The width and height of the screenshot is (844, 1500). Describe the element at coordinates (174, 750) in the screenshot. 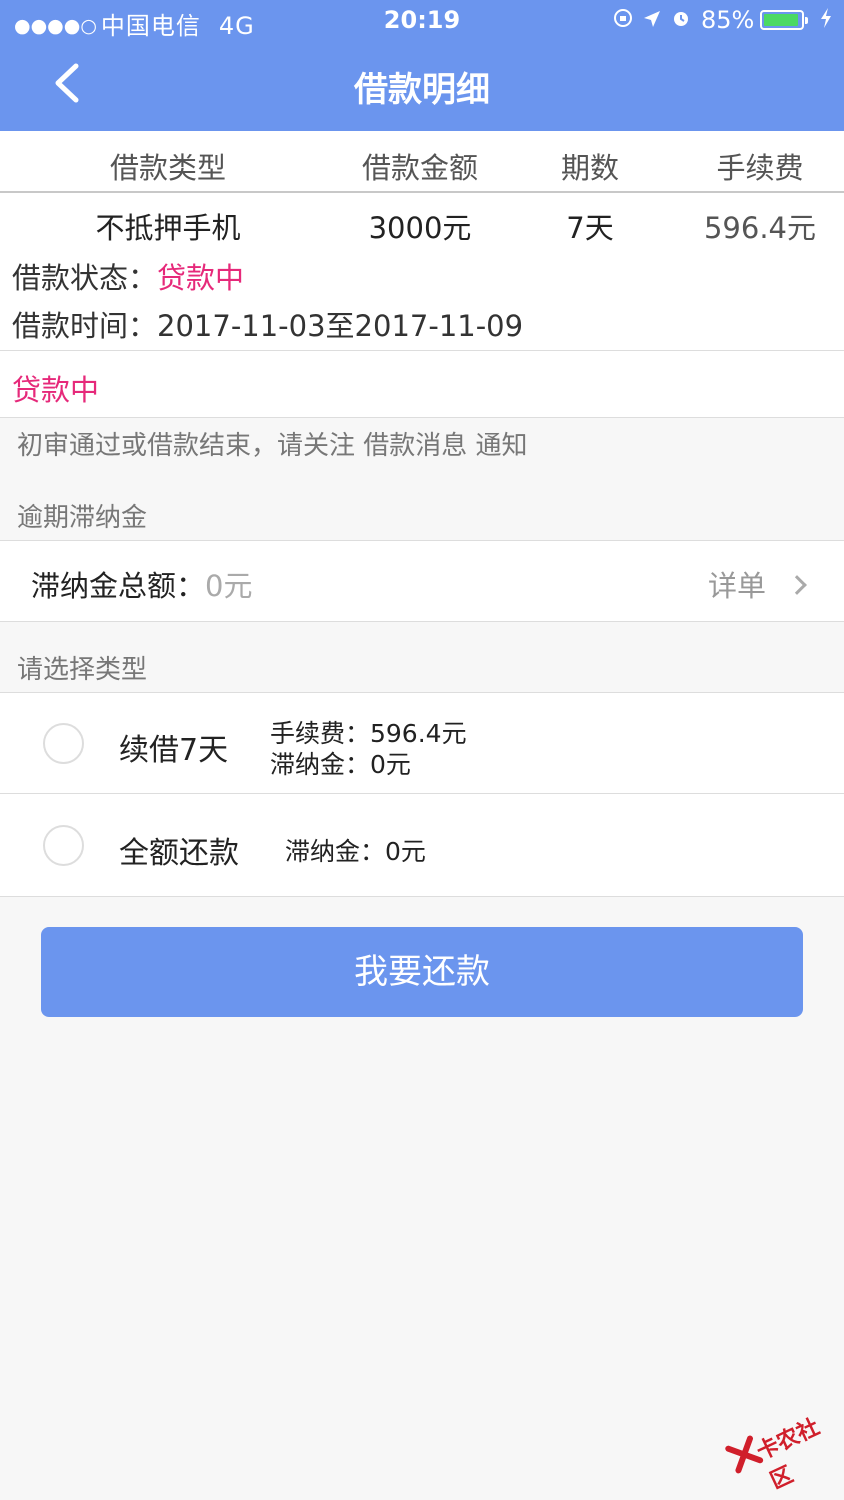

I see `option-label: 续借7天` at that location.